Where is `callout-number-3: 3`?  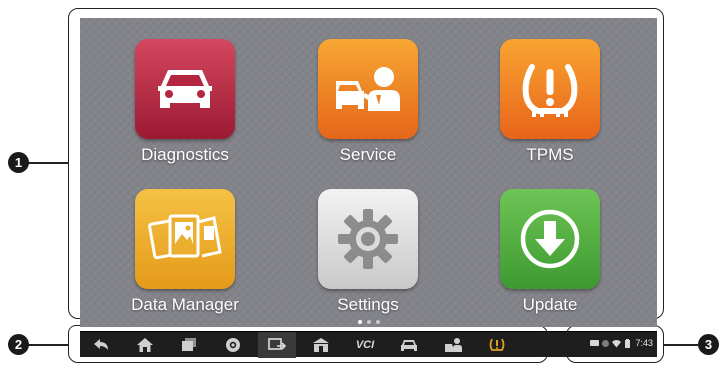 callout-number-3: 3 is located at coordinates (708, 344).